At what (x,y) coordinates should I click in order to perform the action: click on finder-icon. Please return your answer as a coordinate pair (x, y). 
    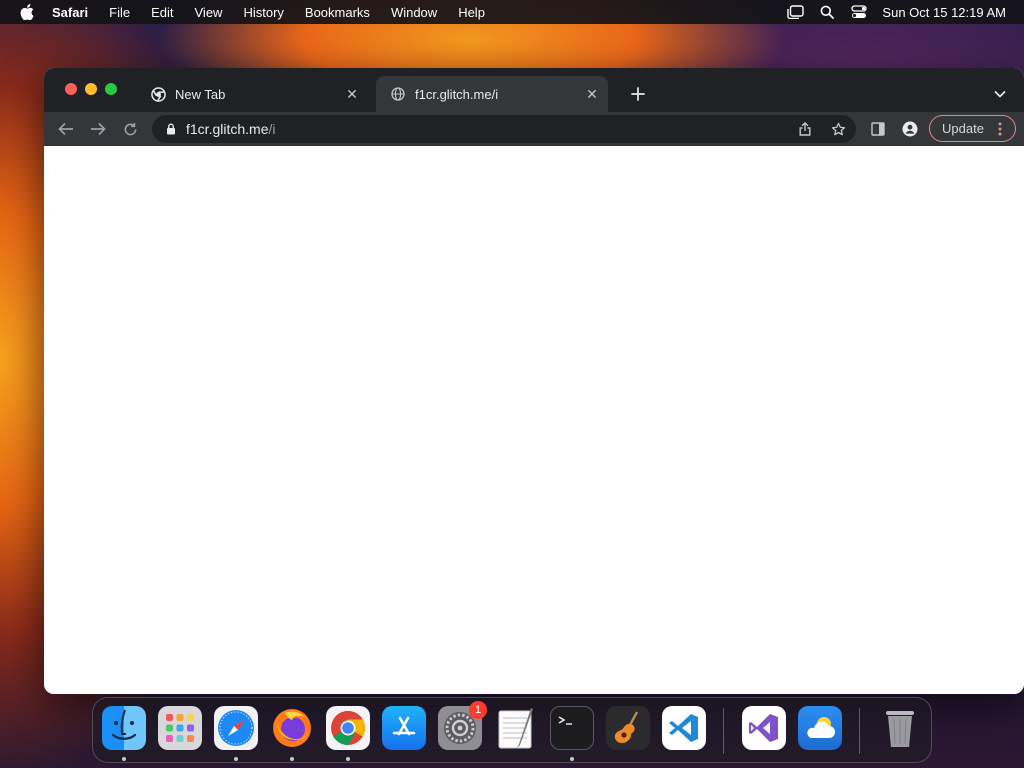
    Looking at the image, I should click on (124, 728).